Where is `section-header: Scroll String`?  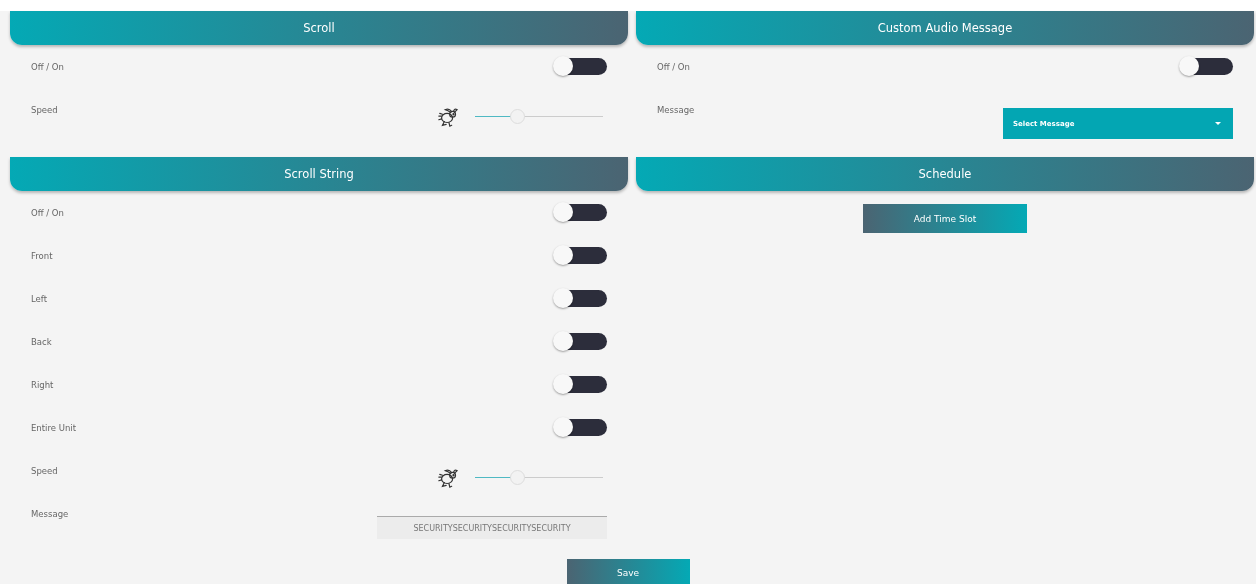 section-header: Scroll String is located at coordinates (319, 174).